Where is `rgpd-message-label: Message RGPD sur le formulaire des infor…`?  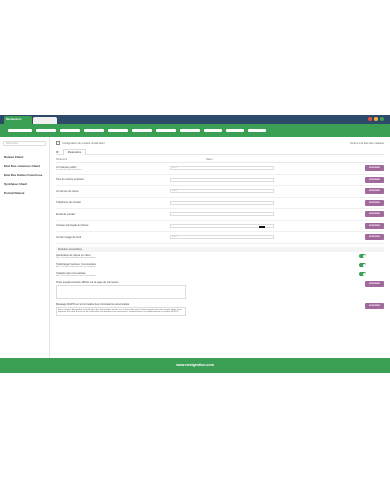 rgpd-message-label: Message RGPD sur le formulaire des infor… is located at coordinates (93, 304).